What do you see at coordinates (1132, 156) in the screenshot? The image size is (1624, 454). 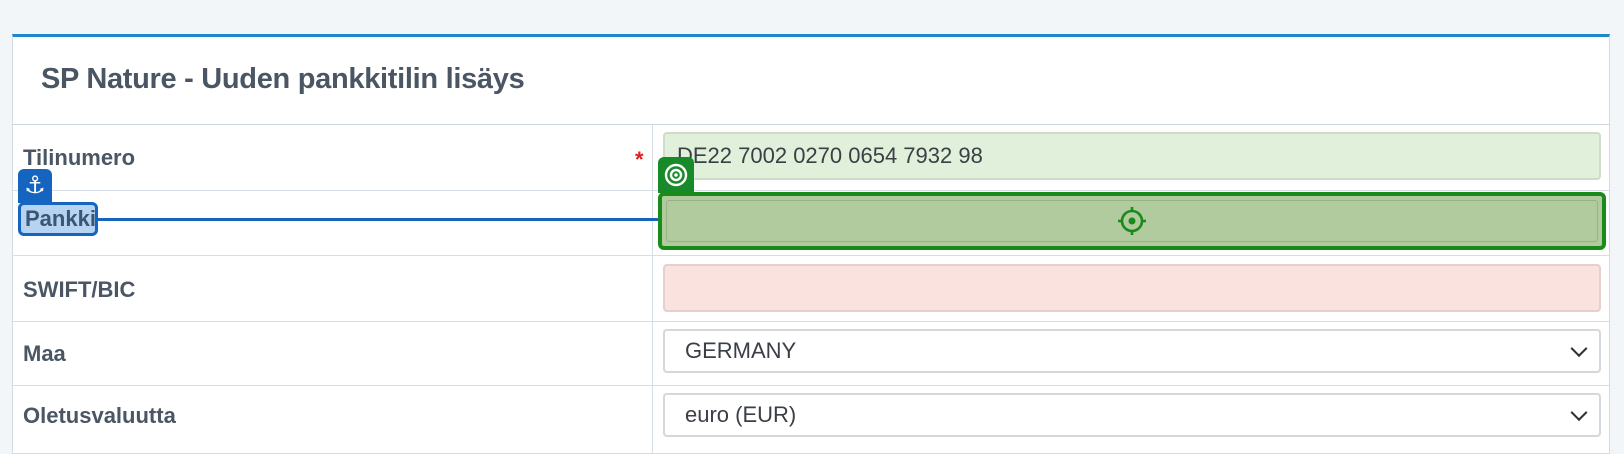 I see `account-number-input: DE22 7002 0270 0654 7932 98` at bounding box center [1132, 156].